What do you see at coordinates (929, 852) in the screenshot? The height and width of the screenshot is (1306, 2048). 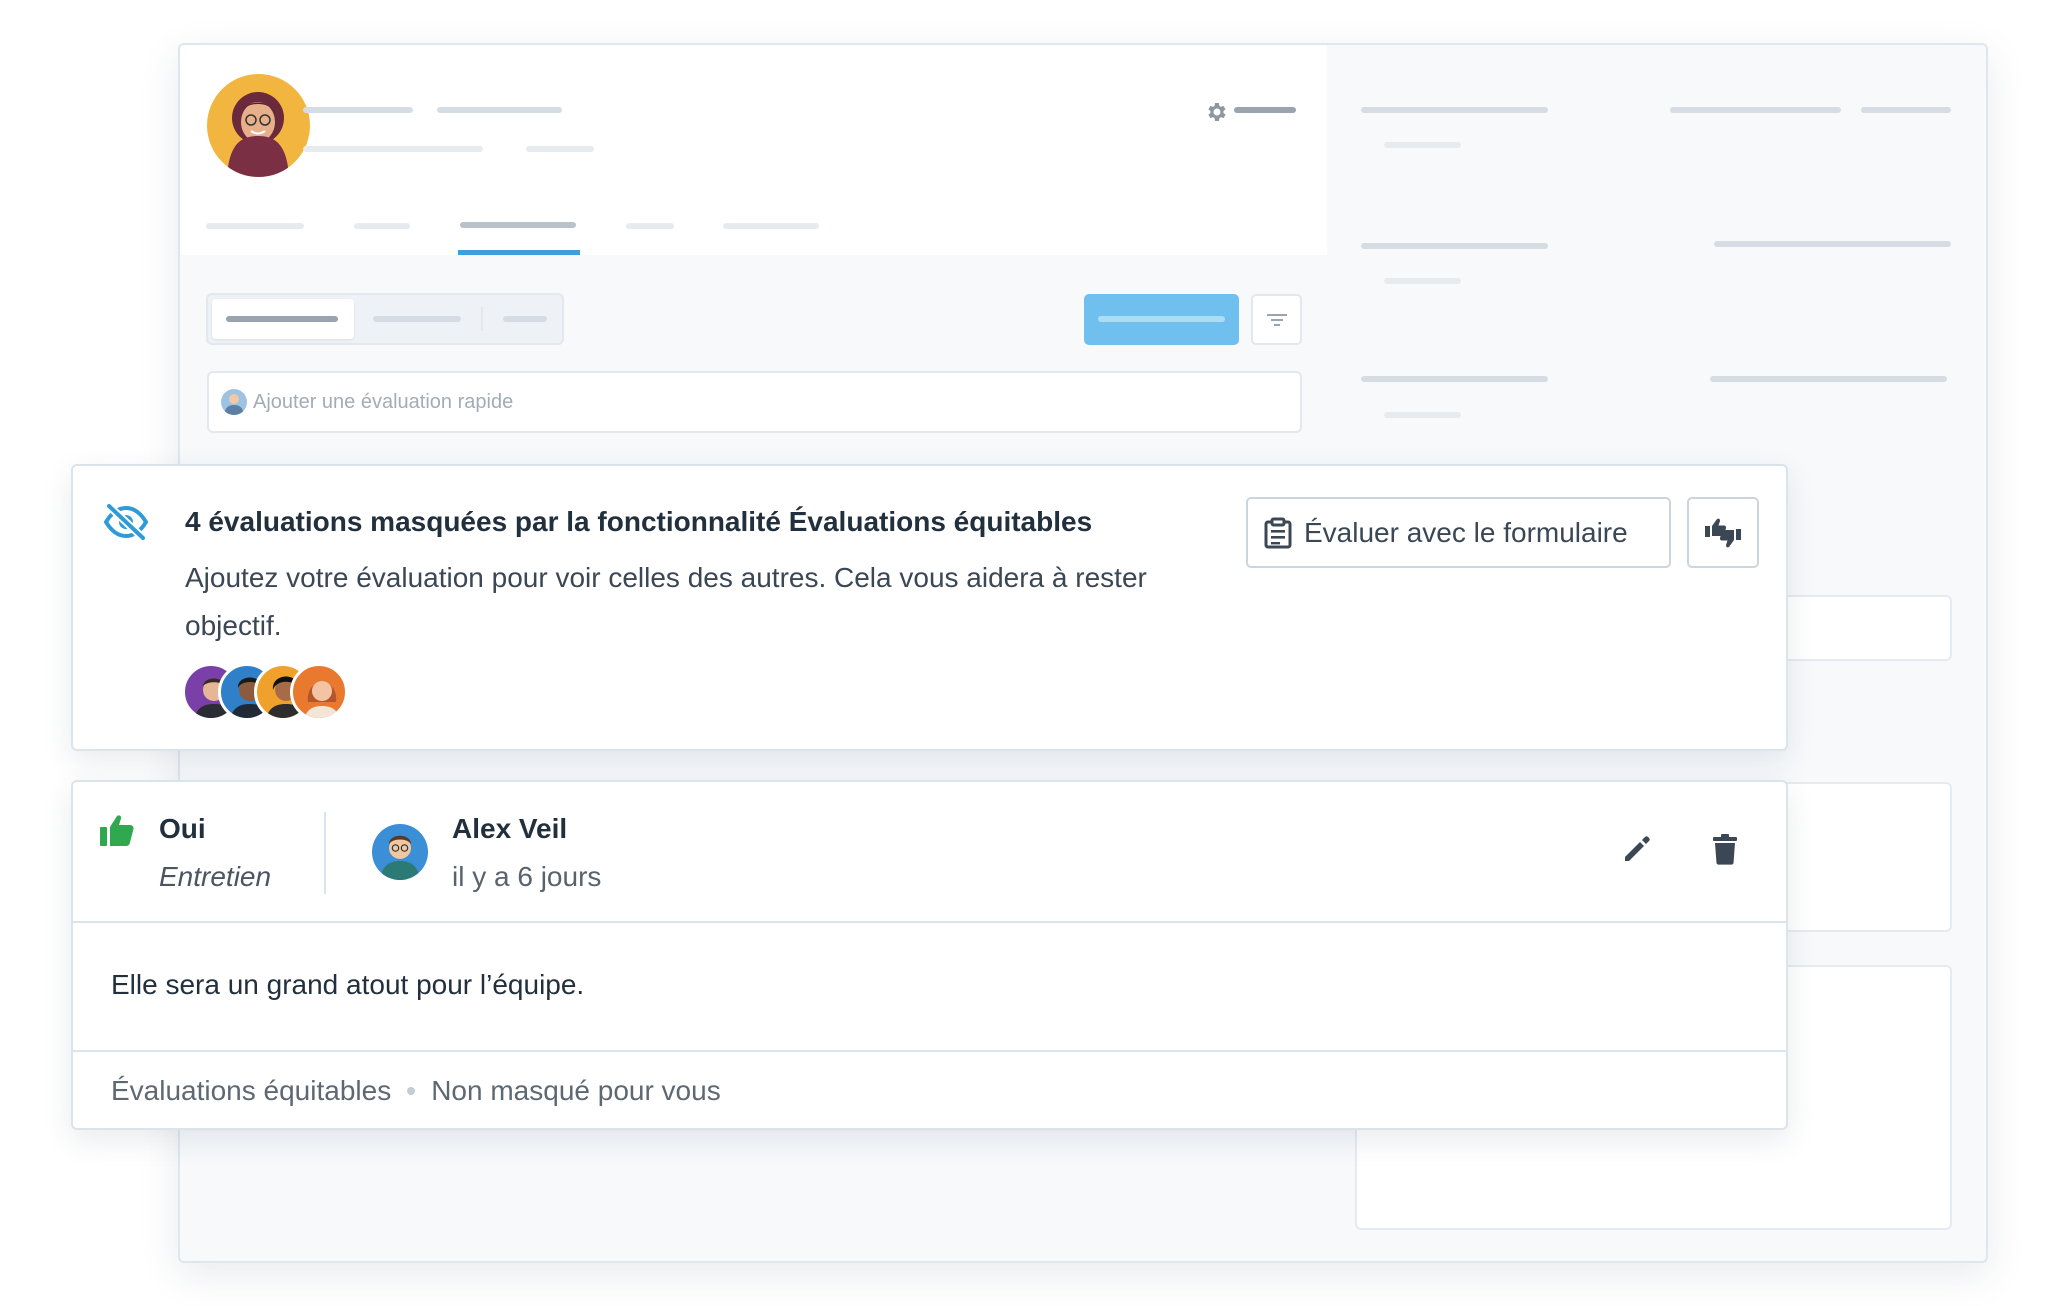 I see `review-header: Oui Entretien Alex Veil il y a 6 jours` at bounding box center [929, 852].